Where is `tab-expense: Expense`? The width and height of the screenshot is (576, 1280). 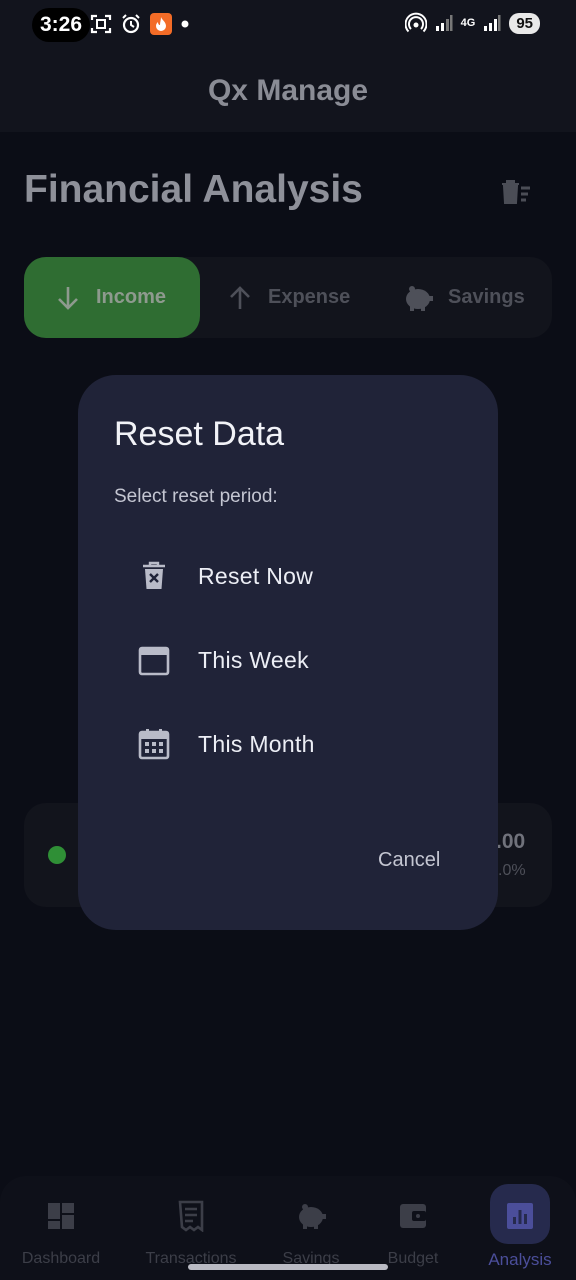
tab-expense: Expense is located at coordinates (288, 297).